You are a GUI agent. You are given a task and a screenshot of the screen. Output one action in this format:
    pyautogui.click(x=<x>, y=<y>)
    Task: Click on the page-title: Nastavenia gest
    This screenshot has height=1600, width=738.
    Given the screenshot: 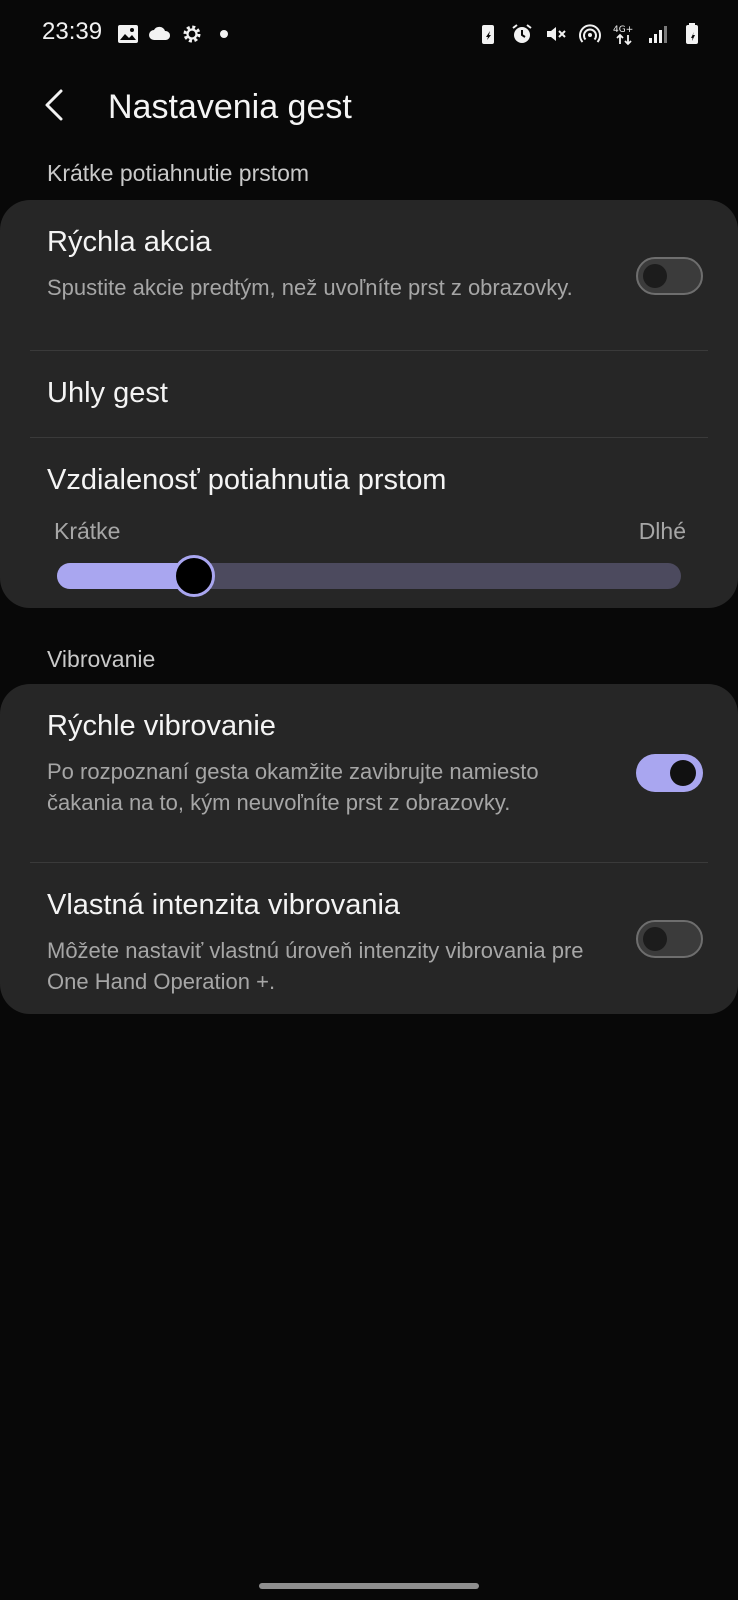 What is the action you would take?
    pyautogui.click(x=230, y=107)
    